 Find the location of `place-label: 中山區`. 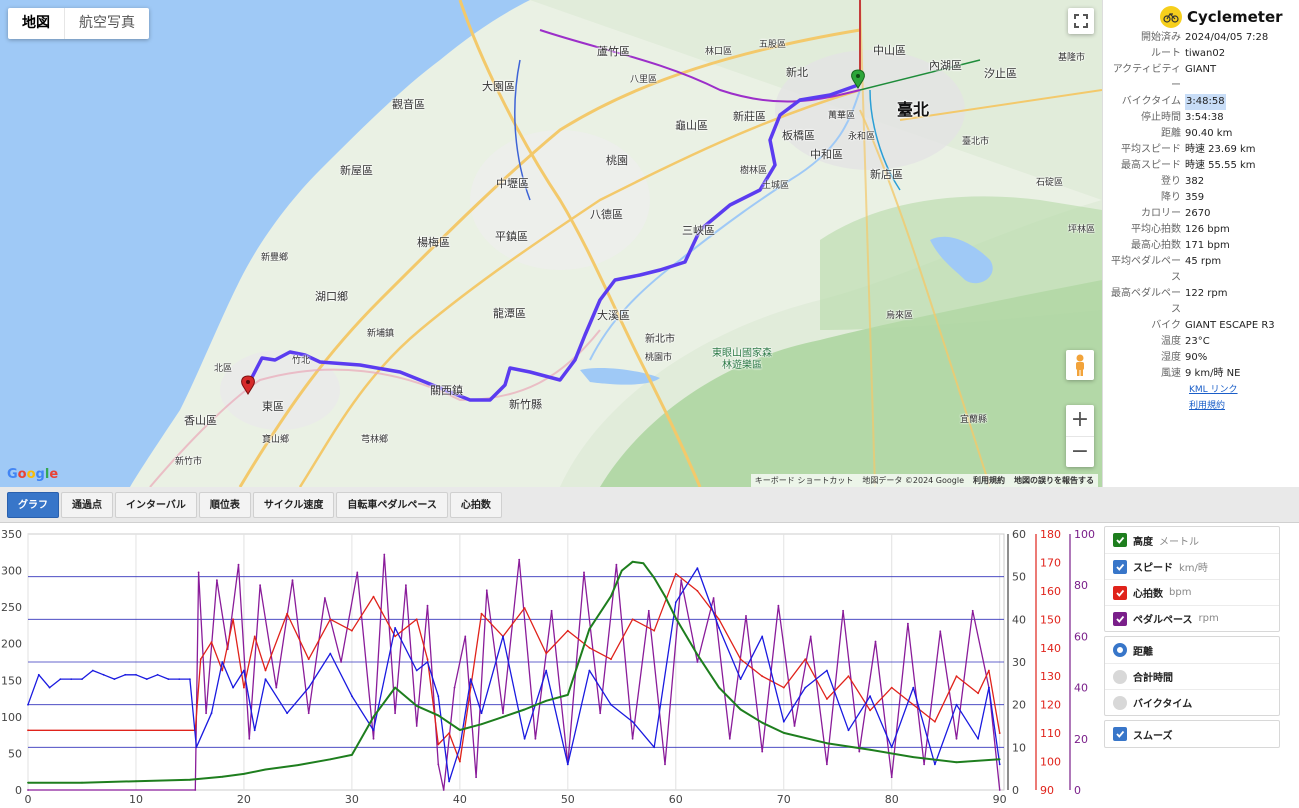

place-label: 中山區 is located at coordinates (889, 50).